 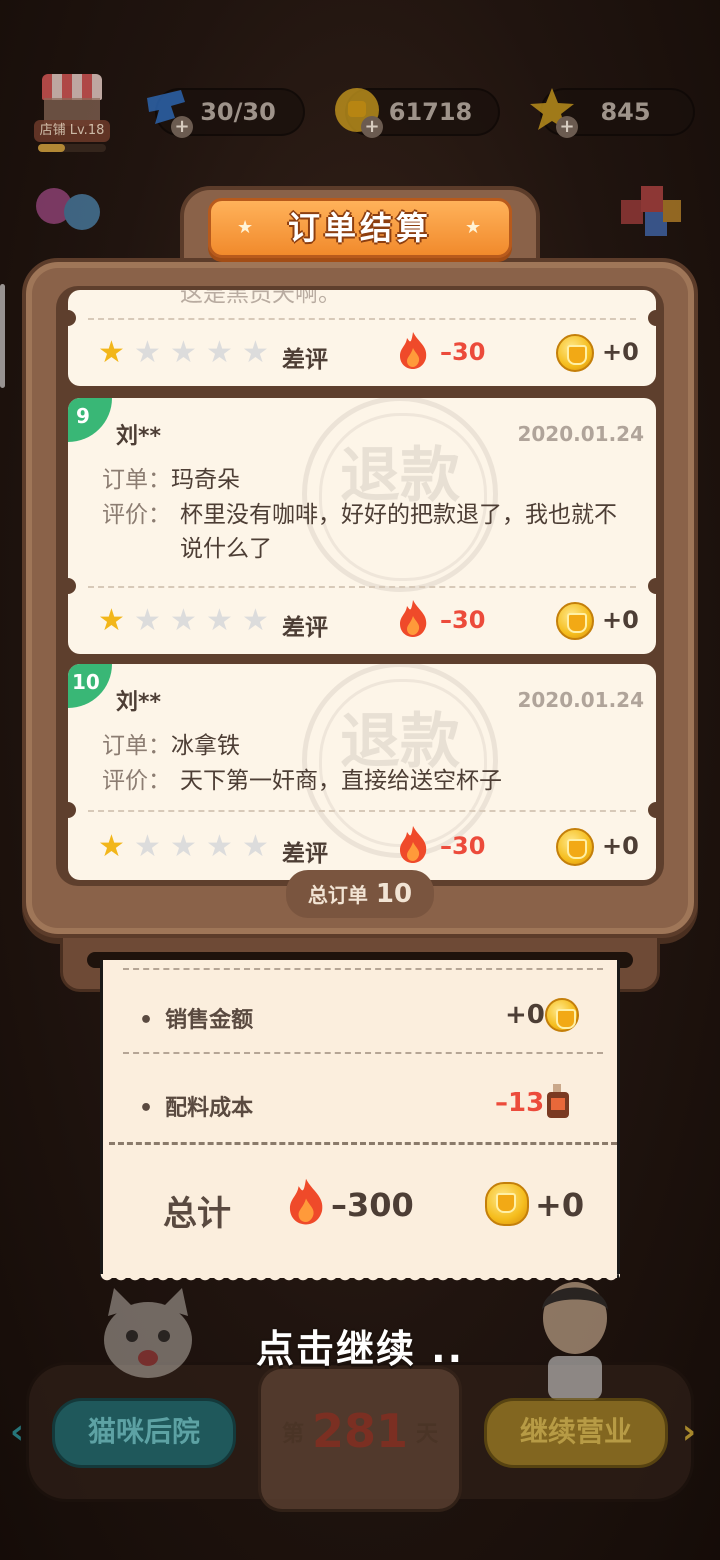 I want to click on order-card-partial: 这是黑员天啊。 ★ ★ ★ ★ ★ 差评 –30 +0, so click(x=362, y=338).